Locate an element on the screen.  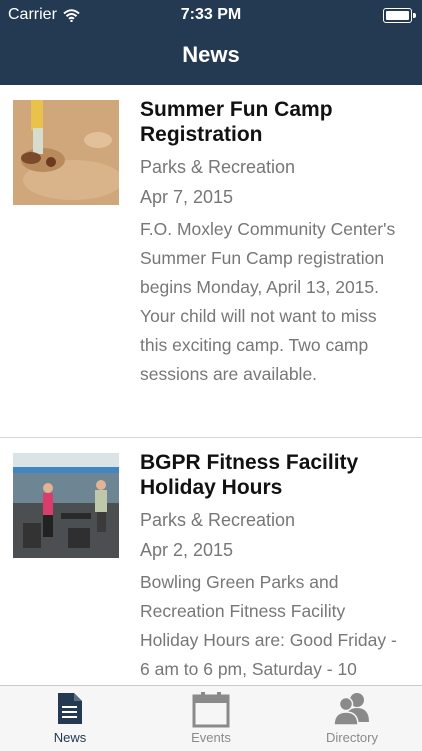
calendar-icon is located at coordinates (211, 710).